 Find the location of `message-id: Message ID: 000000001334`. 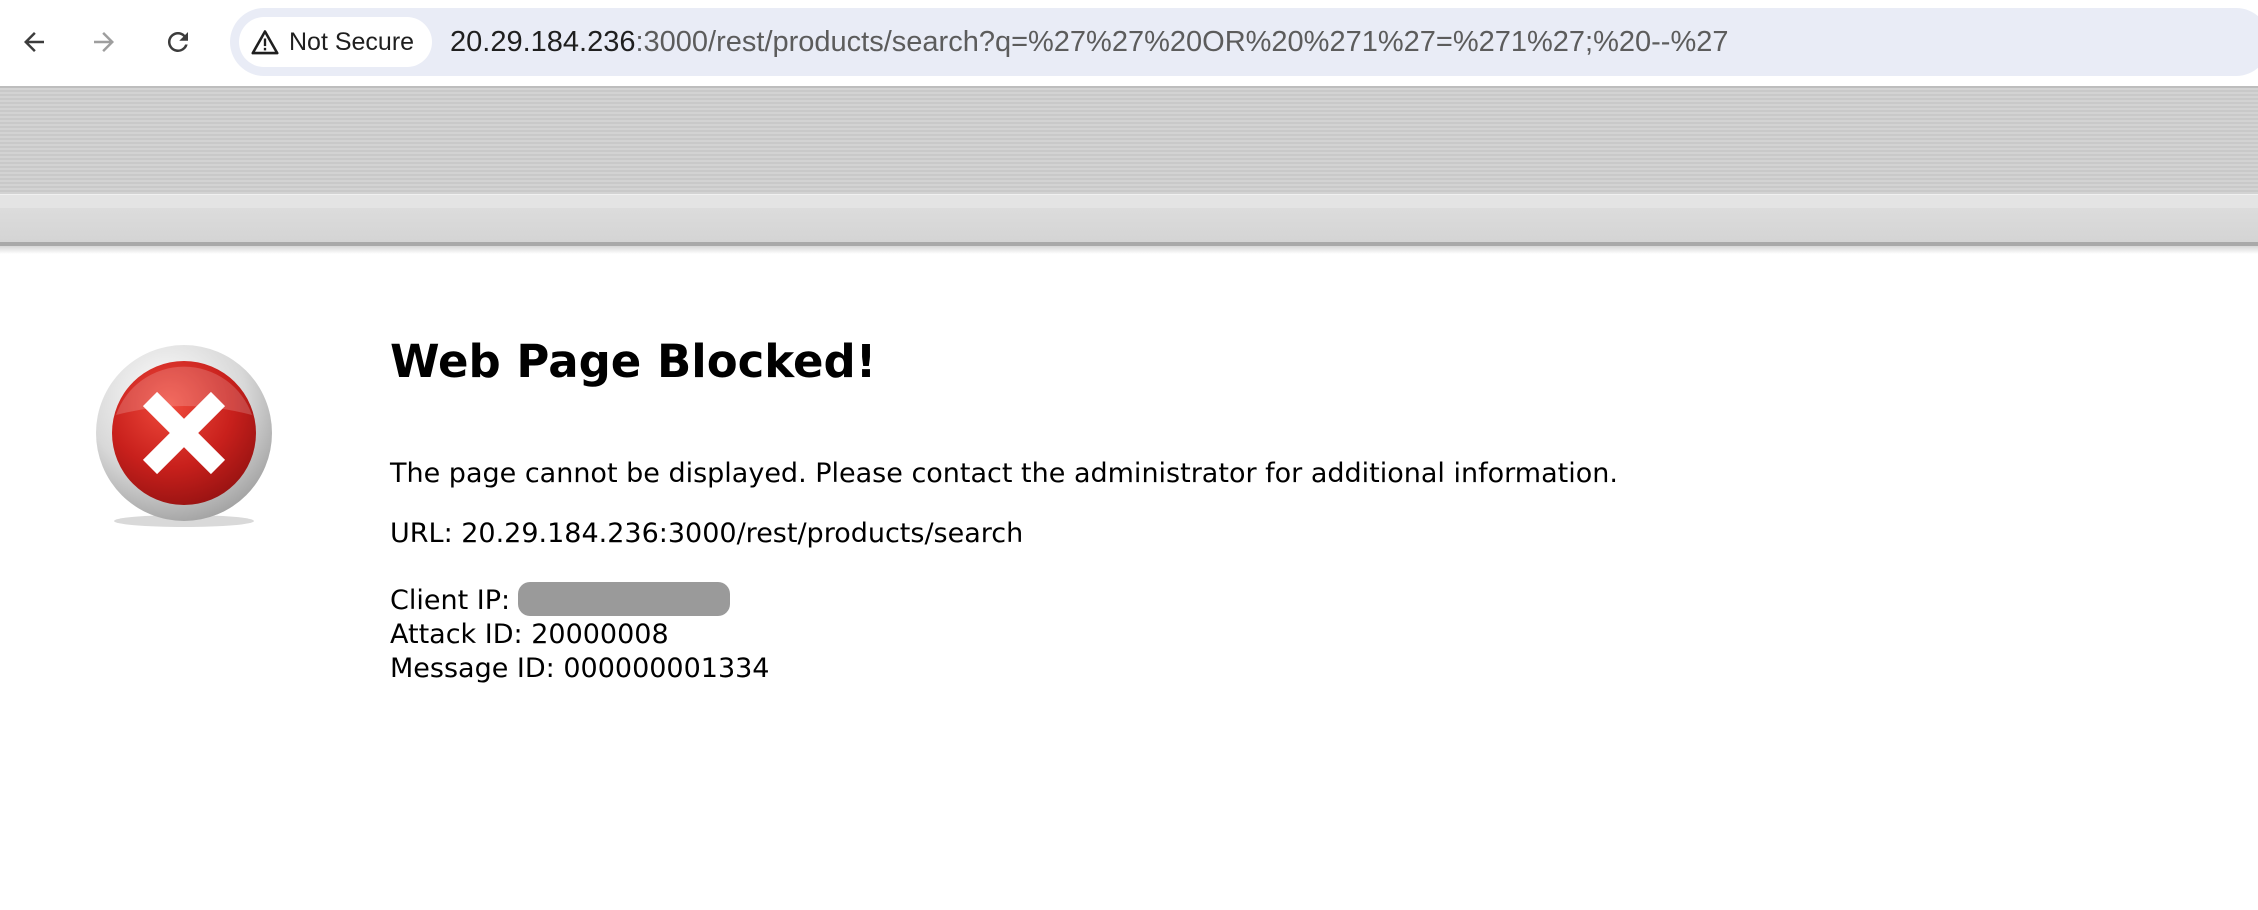

message-id: Message ID: 000000001334 is located at coordinates (580, 668).